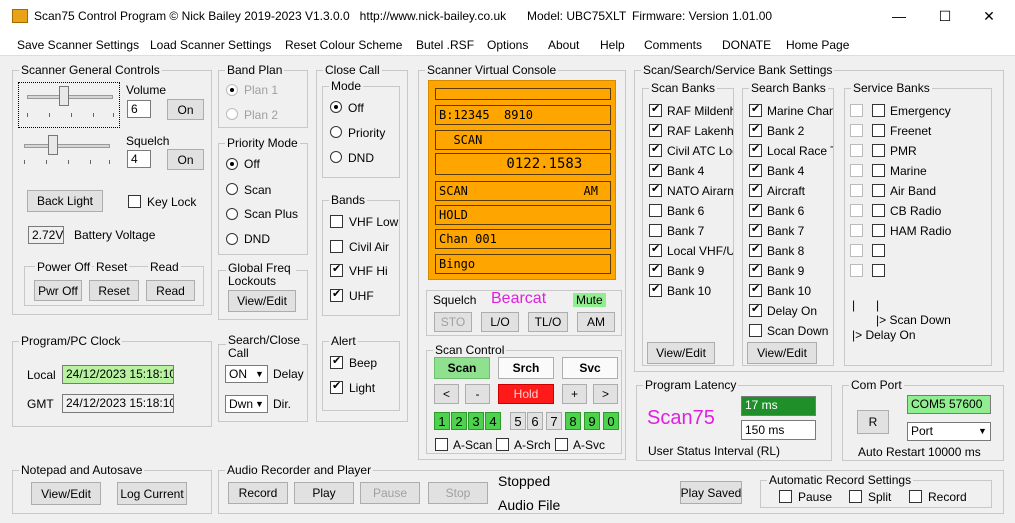 This screenshot has height=523, width=1015. What do you see at coordinates (915, 496) in the screenshot?
I see `auto-record-checkbox` at bounding box center [915, 496].